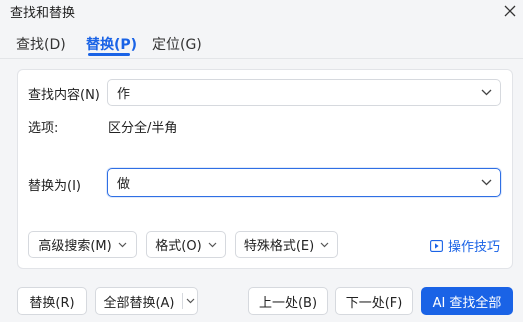 This screenshot has width=523, height=322. I want to click on close-icon, so click(510, 11).